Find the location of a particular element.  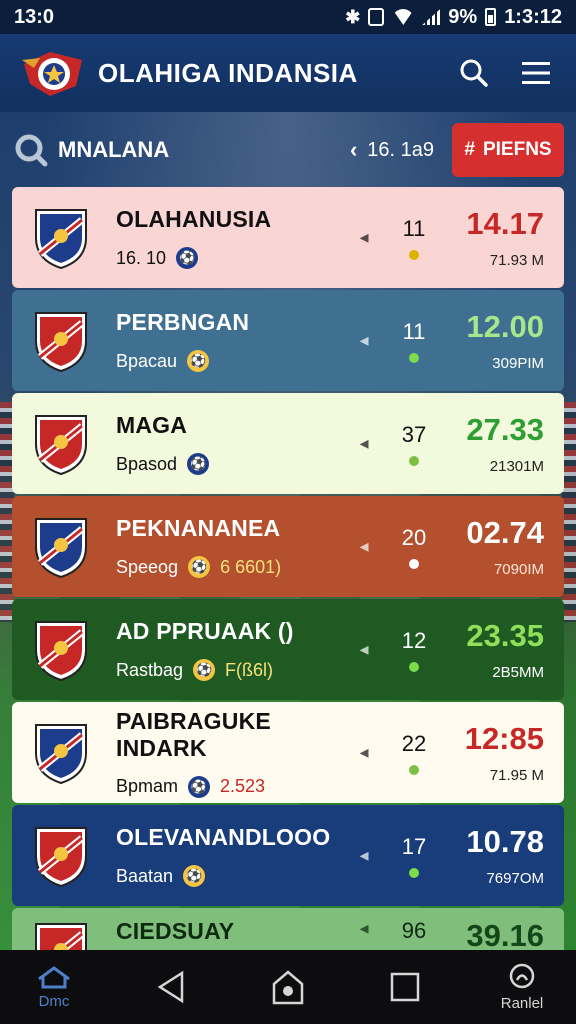

team-name: PAIBRAGUKE INDARK is located at coordinates (193, 734).